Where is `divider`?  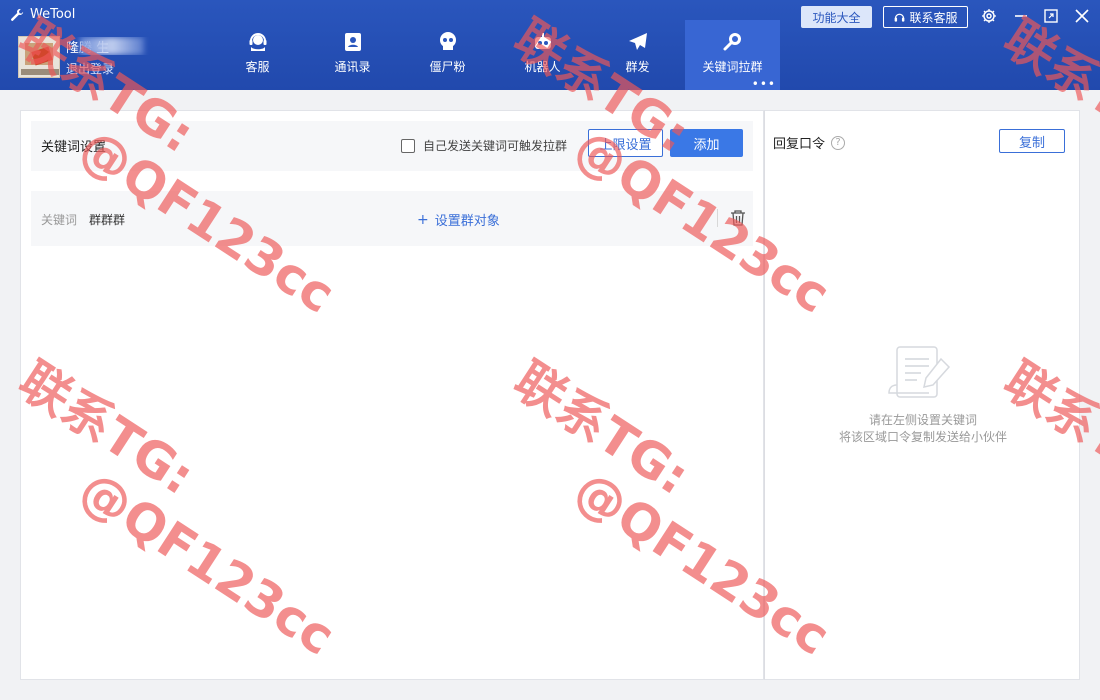 divider is located at coordinates (717, 218).